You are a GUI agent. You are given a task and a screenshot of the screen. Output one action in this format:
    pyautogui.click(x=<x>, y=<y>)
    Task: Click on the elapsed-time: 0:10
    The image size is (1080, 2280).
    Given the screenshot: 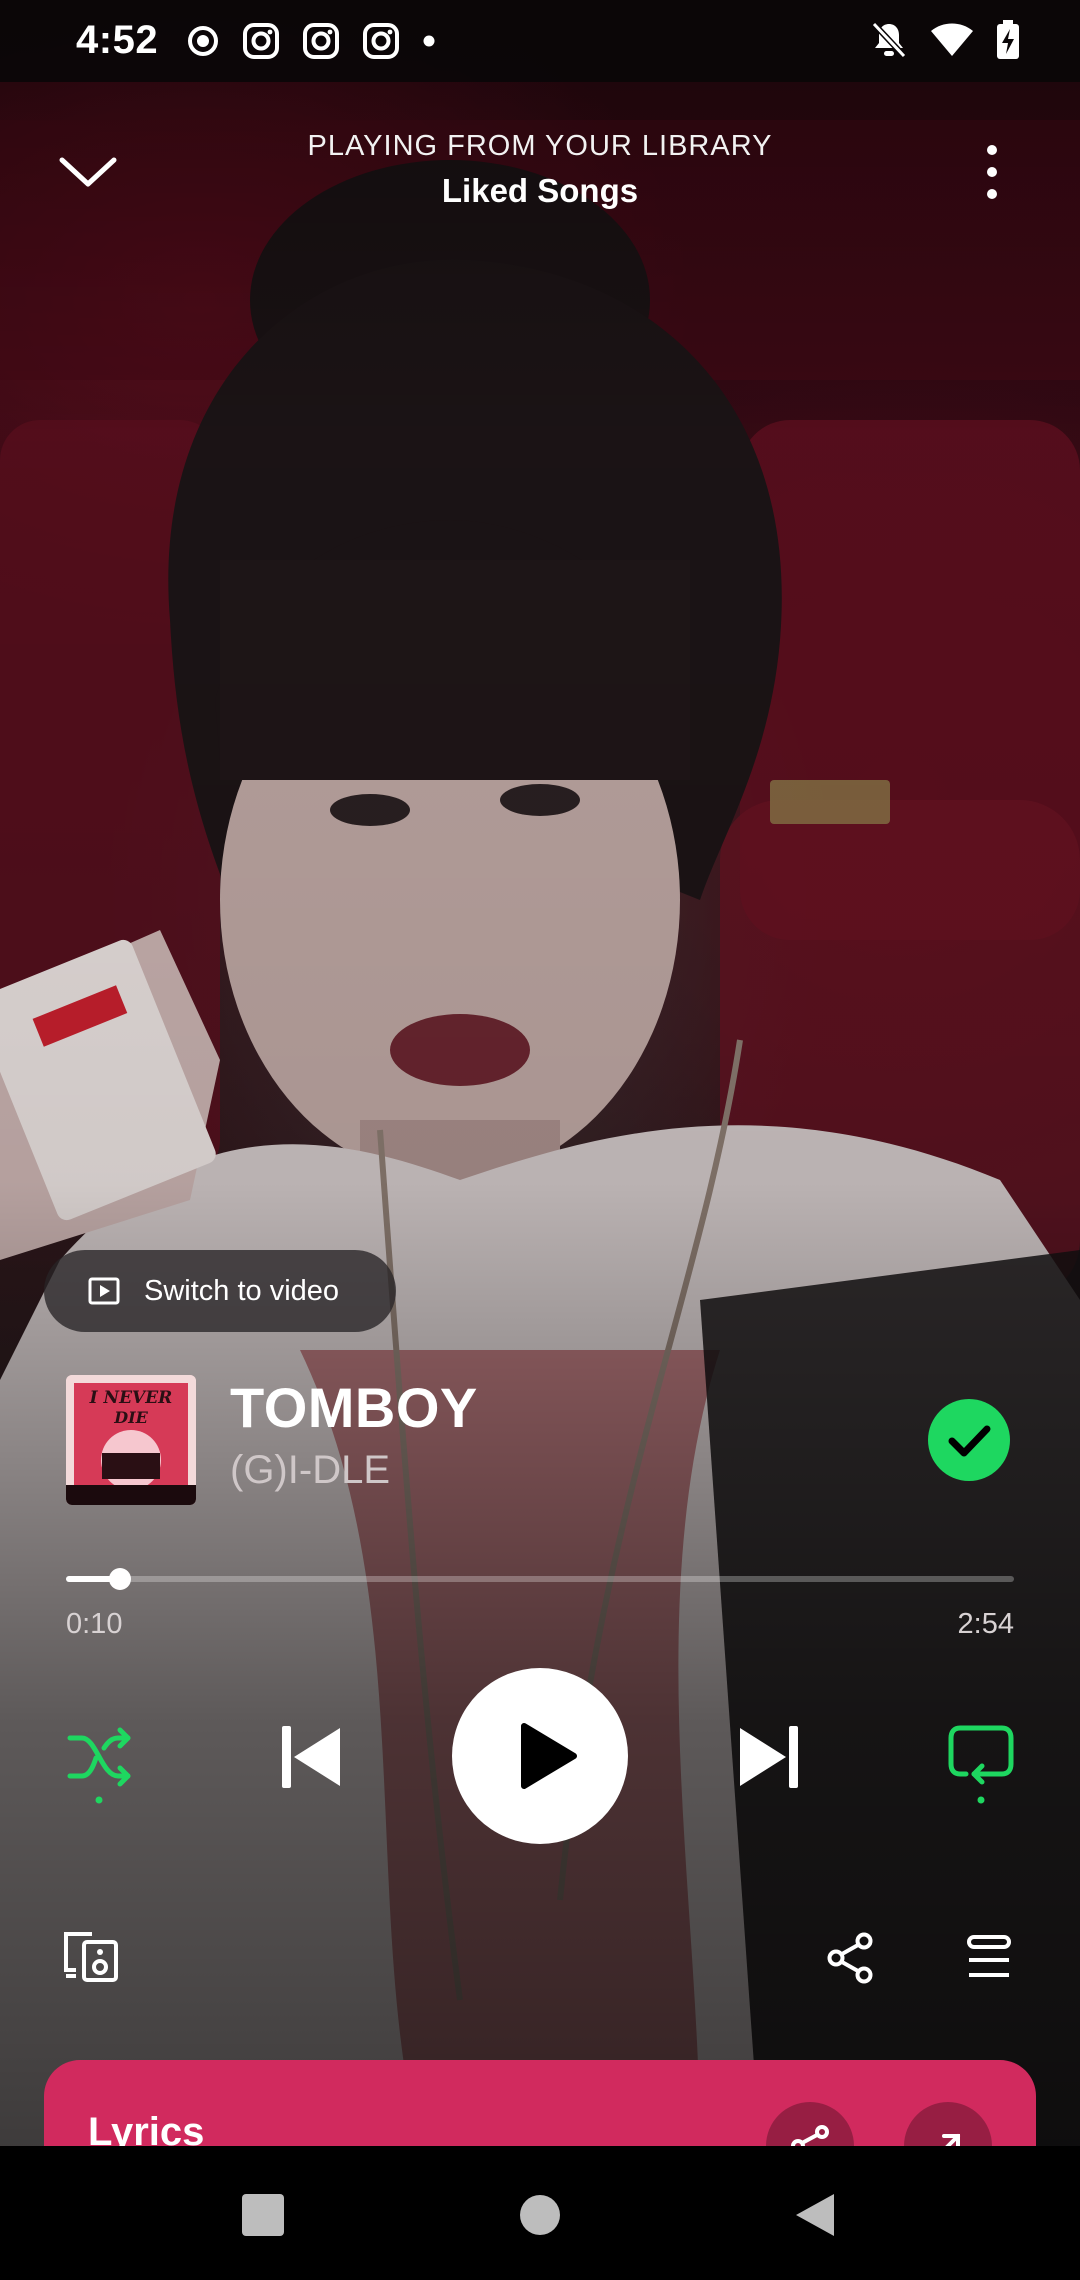 What is the action you would take?
    pyautogui.click(x=94, y=1624)
    